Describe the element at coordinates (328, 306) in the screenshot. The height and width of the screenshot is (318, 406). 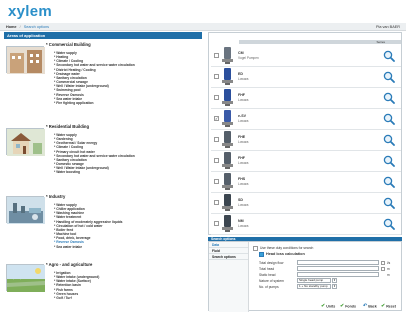
I see `units-button: ✔Units` at that location.